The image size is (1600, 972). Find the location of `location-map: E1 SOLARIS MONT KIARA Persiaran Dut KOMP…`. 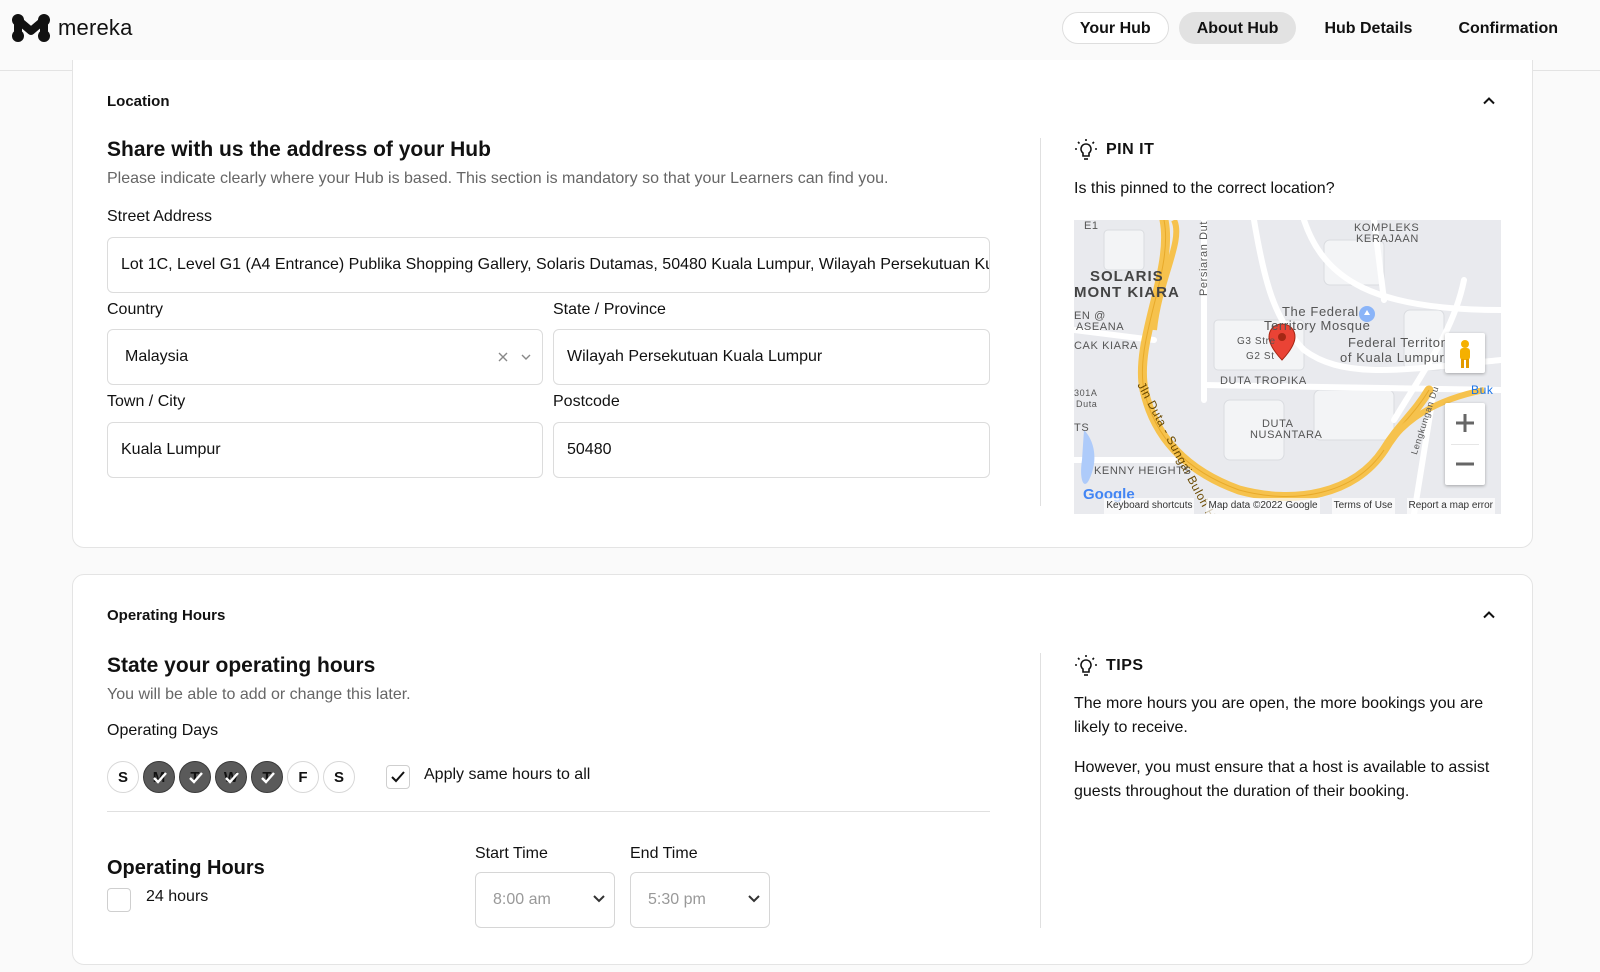

location-map: E1 SOLARIS MONT KIARA Persiaran Dut KOMP… is located at coordinates (1287, 367).